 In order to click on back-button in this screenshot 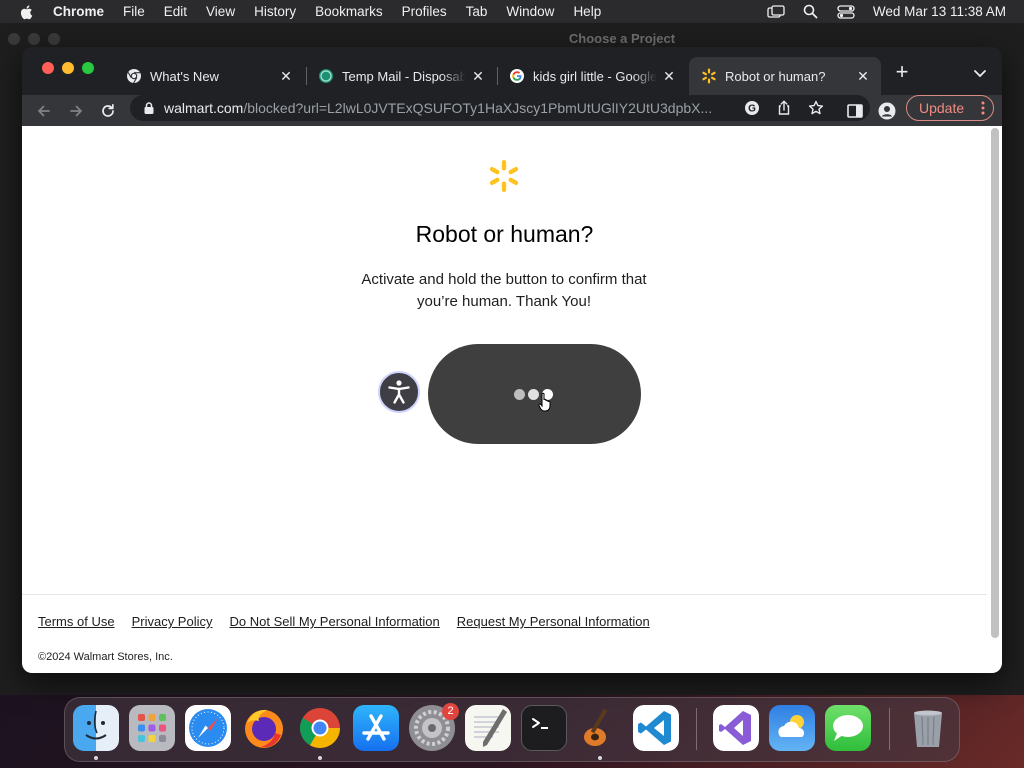, I will do `click(44, 111)`.